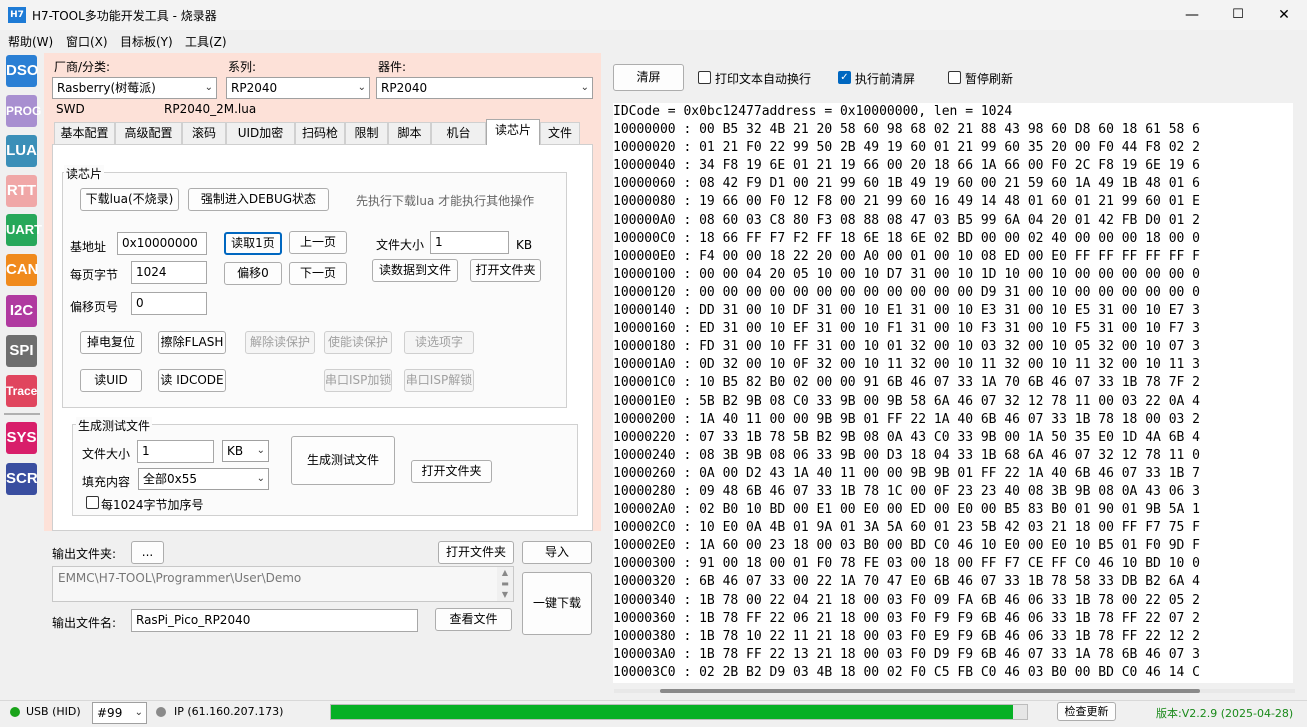 The width and height of the screenshot is (1307, 727). What do you see at coordinates (343, 460) in the screenshot?
I see `generate-test-file-button: 生成测试文件` at bounding box center [343, 460].